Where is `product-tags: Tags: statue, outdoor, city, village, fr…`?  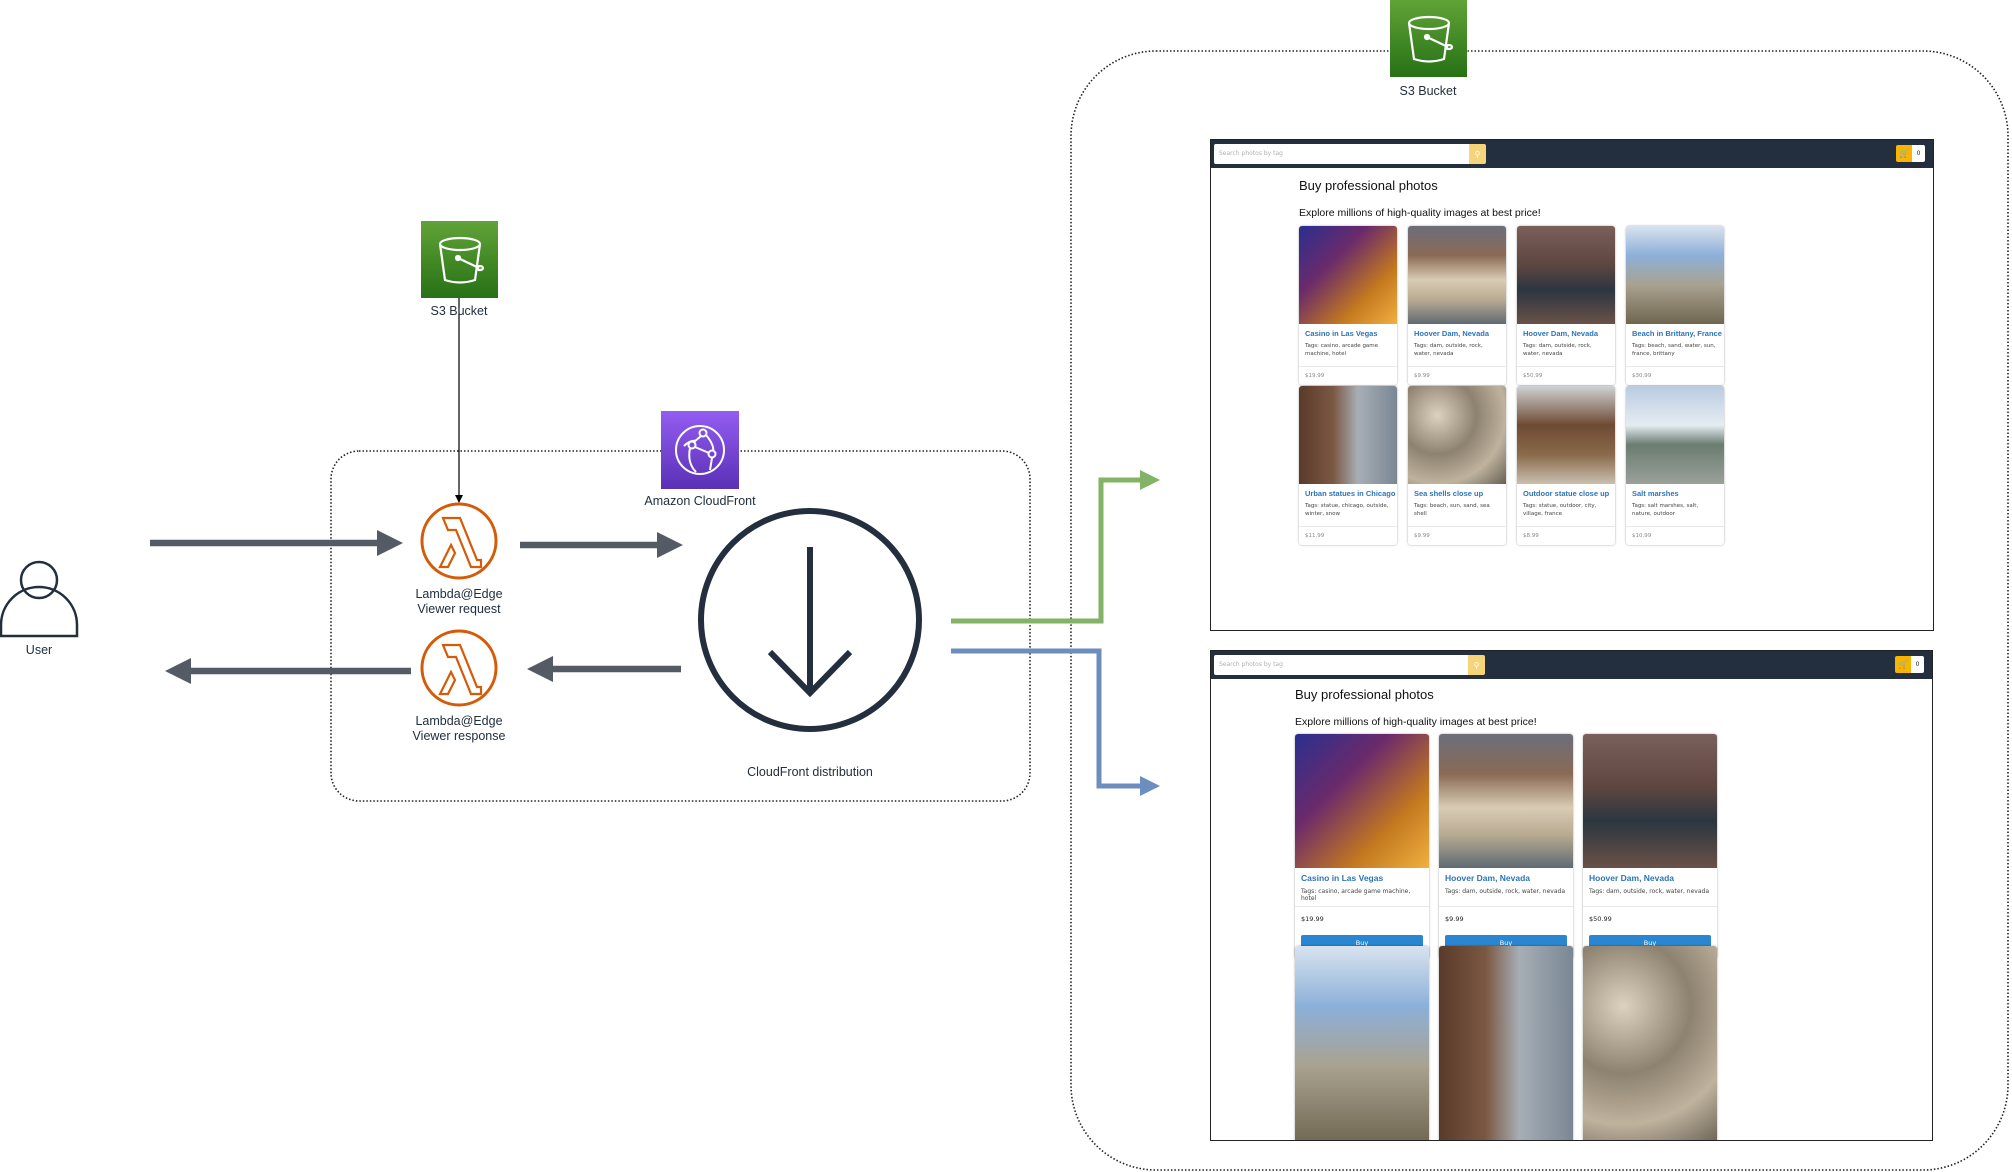 product-tags: Tags: statue, outdoor, city, village, fr… is located at coordinates (1560, 510).